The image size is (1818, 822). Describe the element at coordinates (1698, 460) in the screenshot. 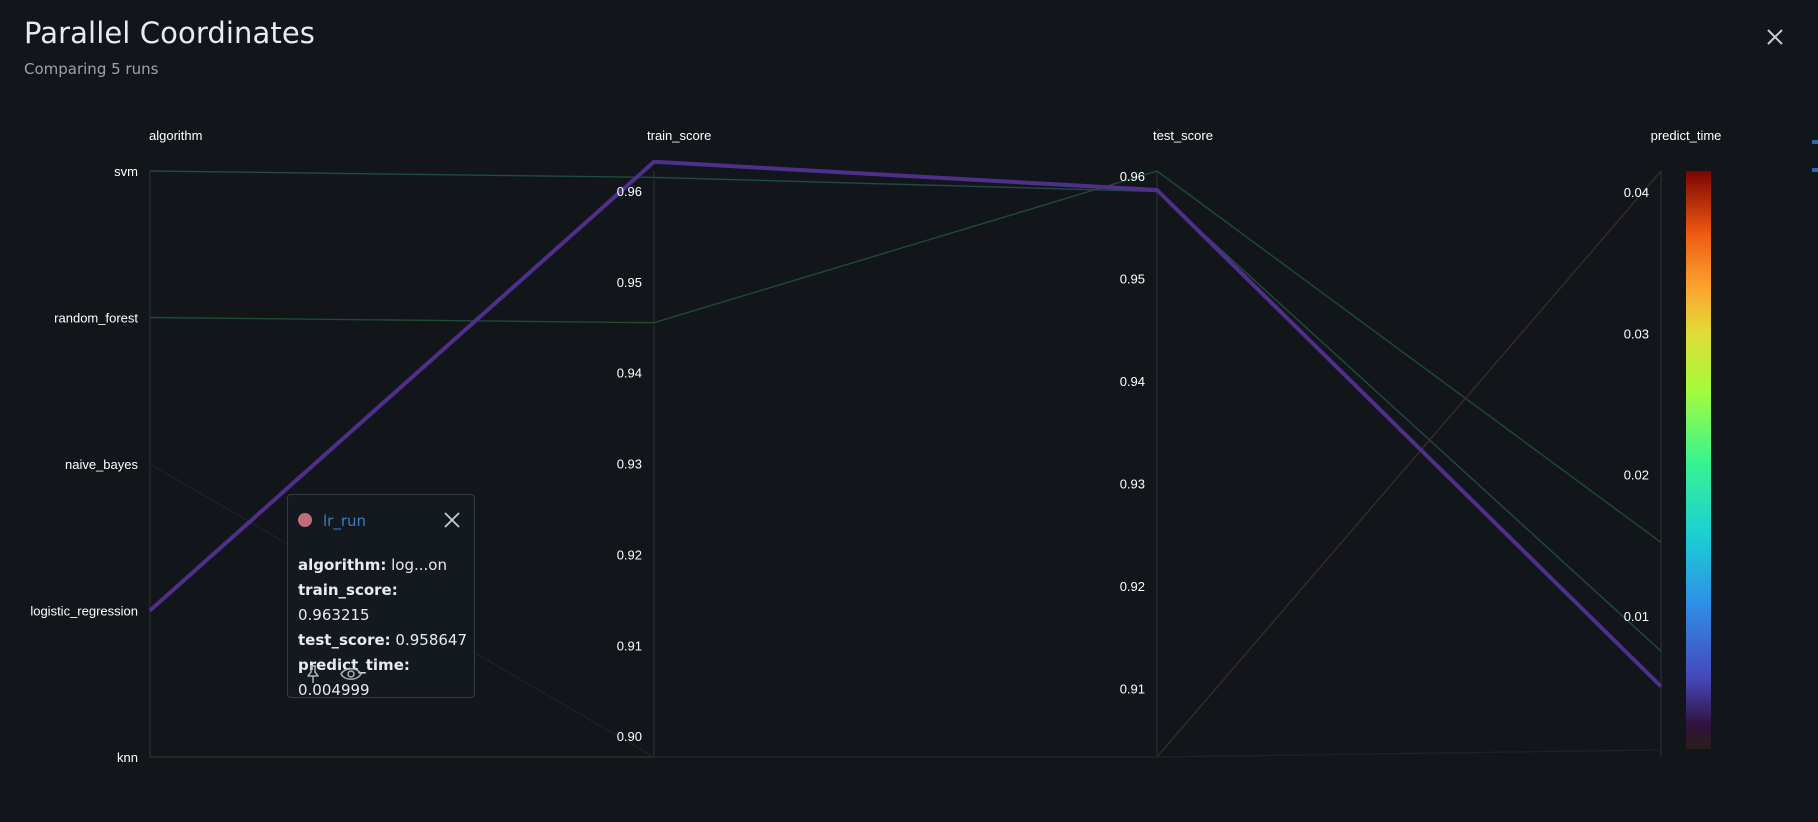

I see `predict-time-colorbar` at that location.